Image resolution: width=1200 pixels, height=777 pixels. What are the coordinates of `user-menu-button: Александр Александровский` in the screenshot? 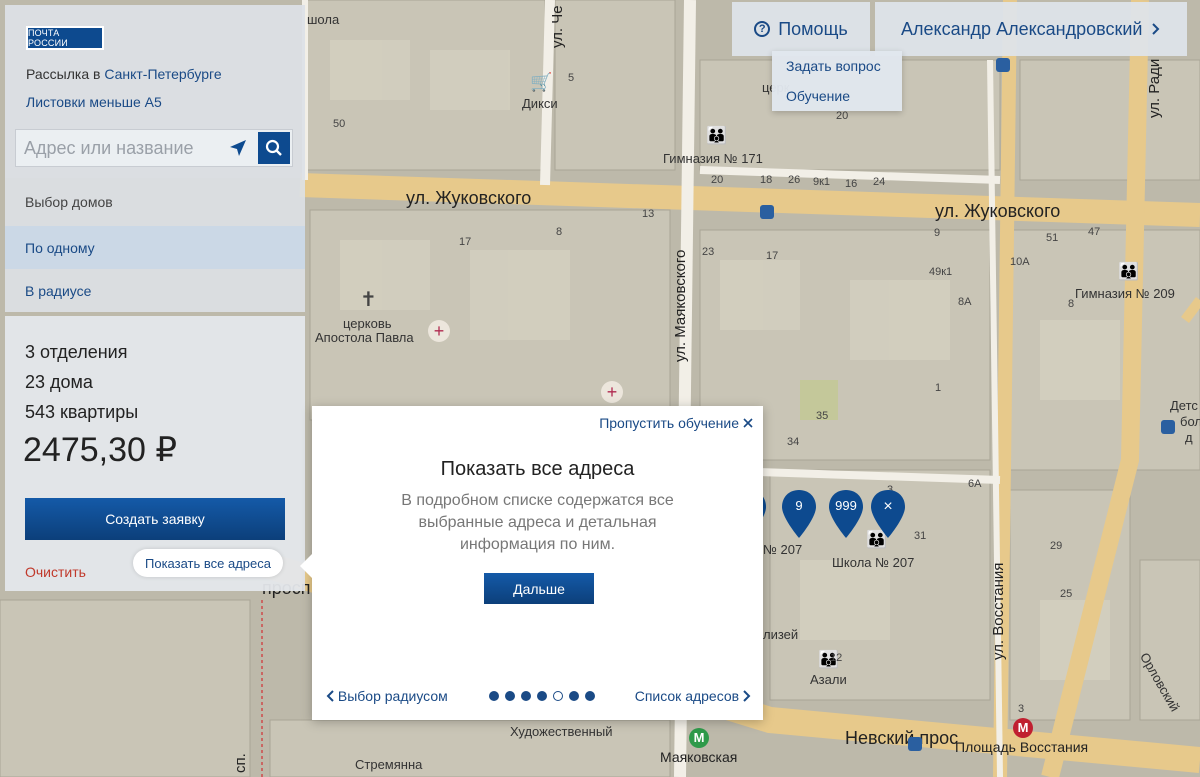 It's located at (1031, 29).